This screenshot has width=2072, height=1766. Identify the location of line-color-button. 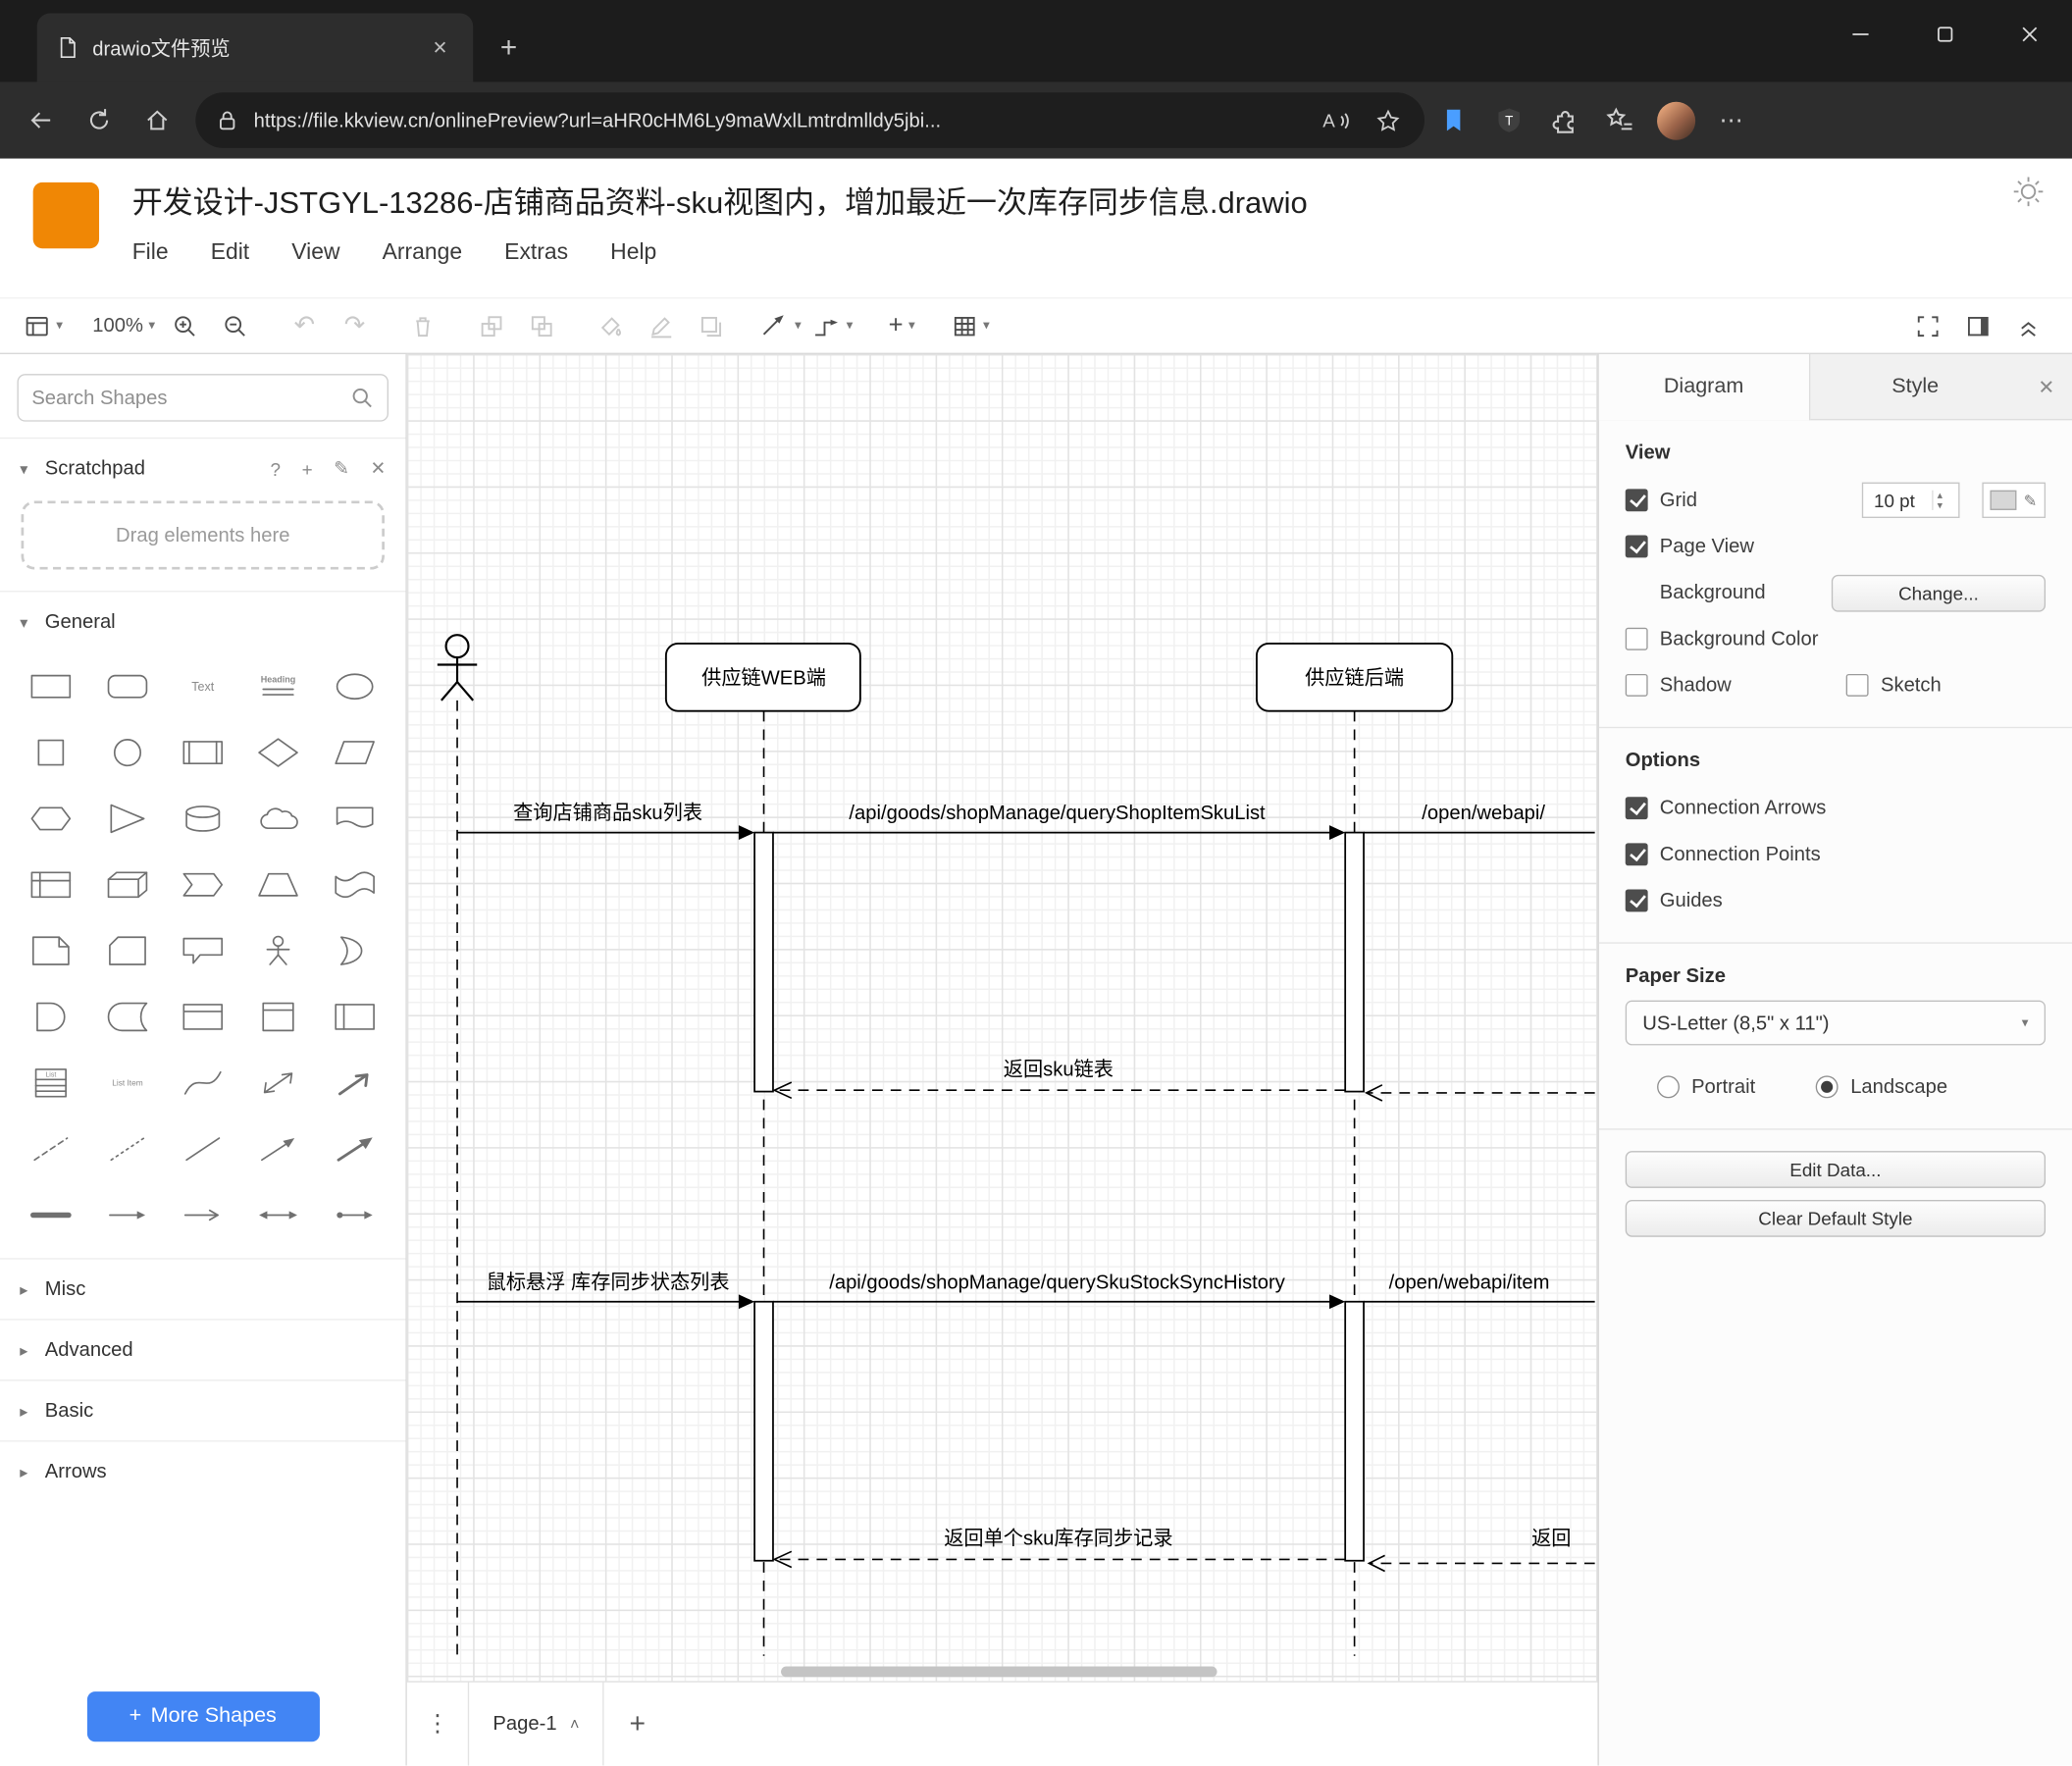
(661, 325).